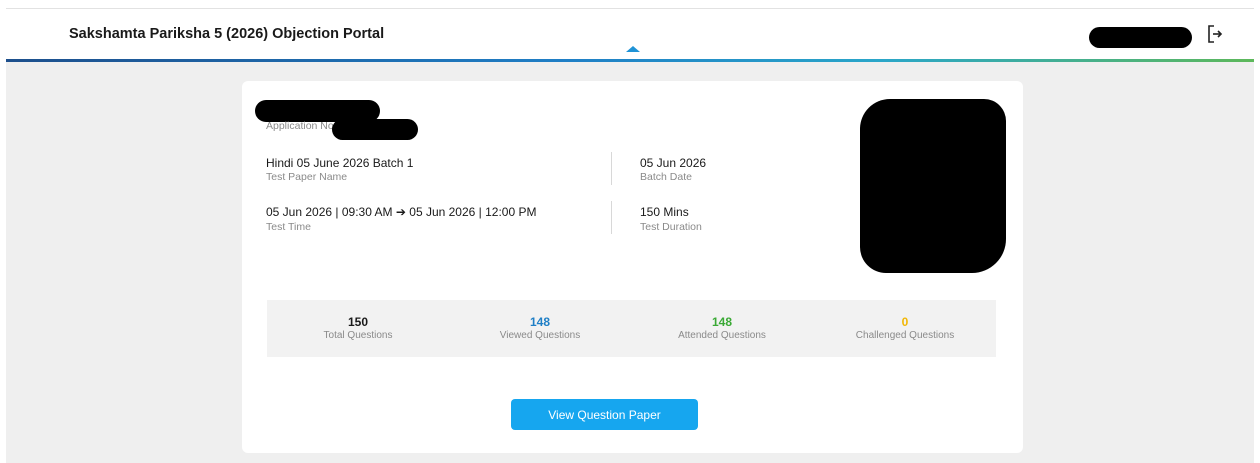 This screenshot has height=463, width=1260. I want to click on test-paper-name-label: Test Paper Name, so click(307, 177).